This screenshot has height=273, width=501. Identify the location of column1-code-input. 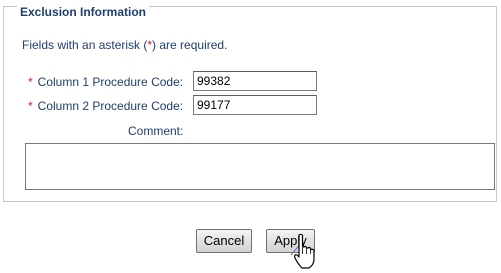
(255, 81).